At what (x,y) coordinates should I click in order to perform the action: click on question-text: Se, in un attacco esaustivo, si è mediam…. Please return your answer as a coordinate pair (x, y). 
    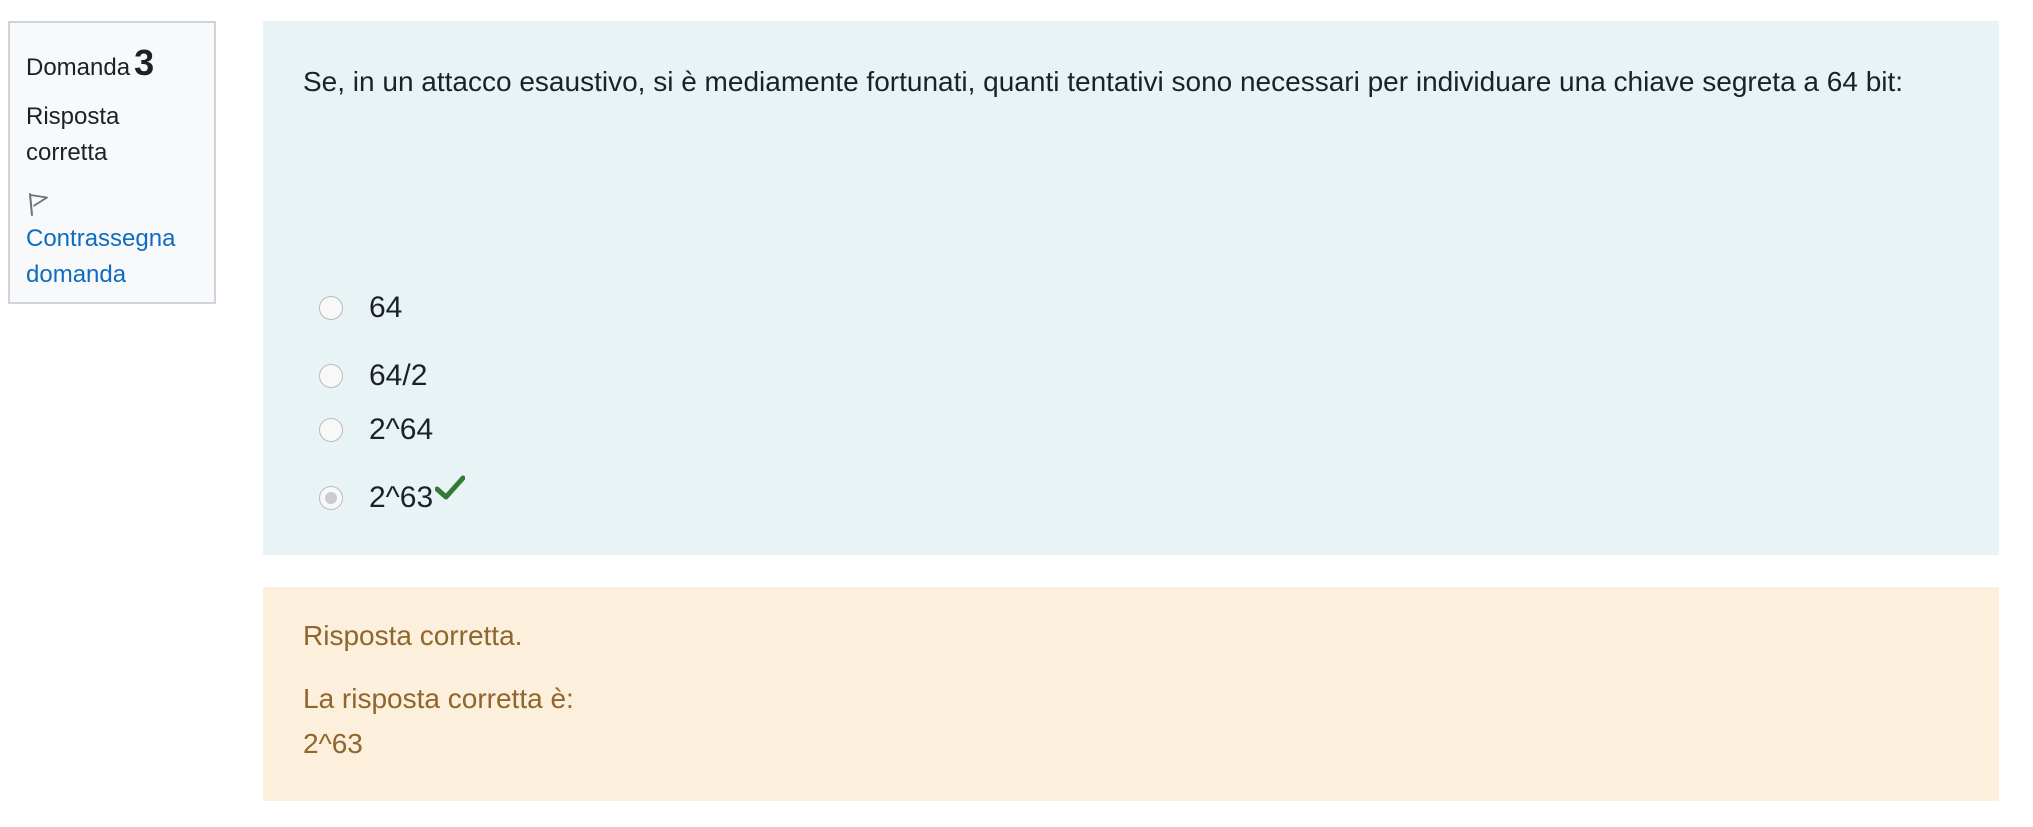
    Looking at the image, I should click on (1103, 81).